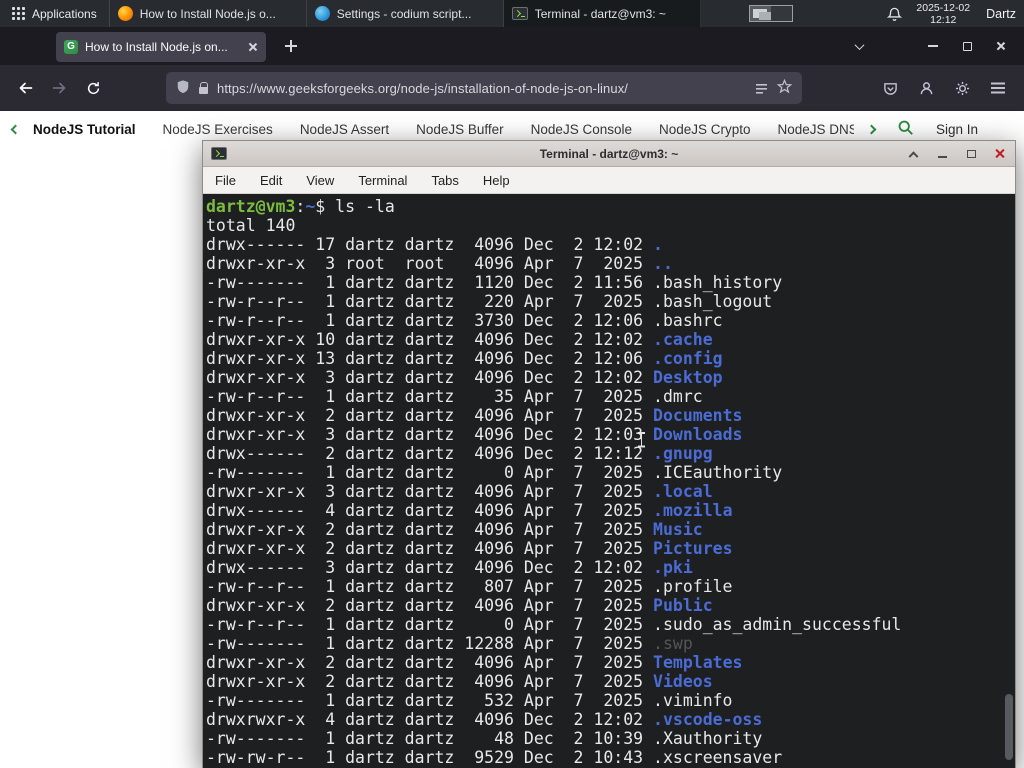 This screenshot has height=768, width=1024. What do you see at coordinates (956, 154) in the screenshot?
I see `terminal-window-controls` at bounding box center [956, 154].